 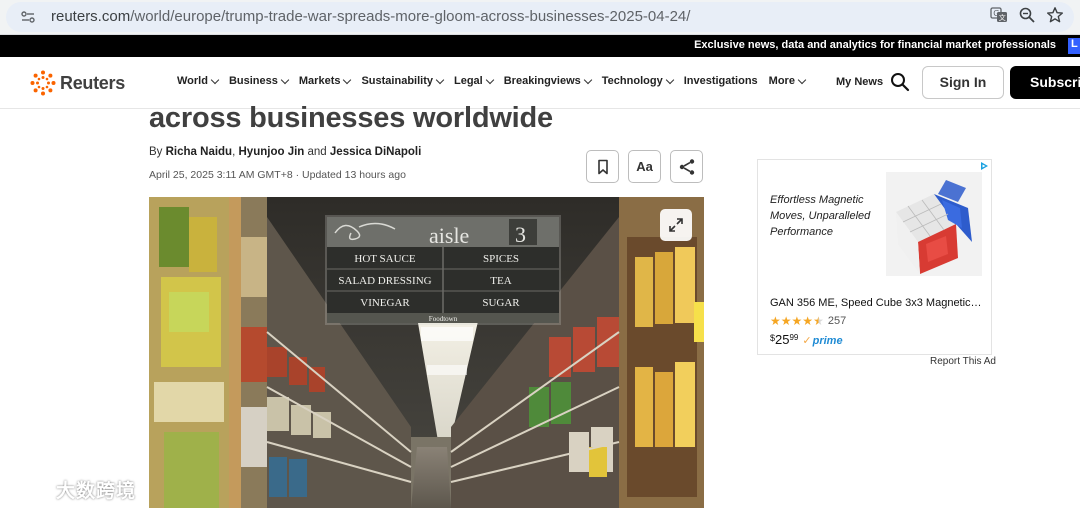 I want to click on publish-date: April 25, 2025 3:11 AM GMT+8, so click(x=221, y=175).